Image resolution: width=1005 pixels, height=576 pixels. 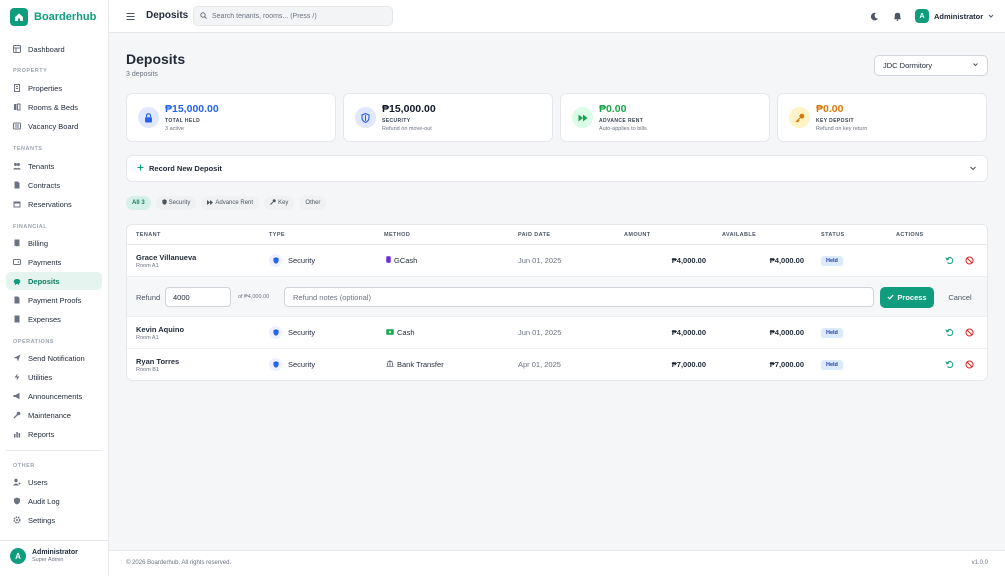 I want to click on sidebar-item-payments: Payments, so click(x=54, y=262).